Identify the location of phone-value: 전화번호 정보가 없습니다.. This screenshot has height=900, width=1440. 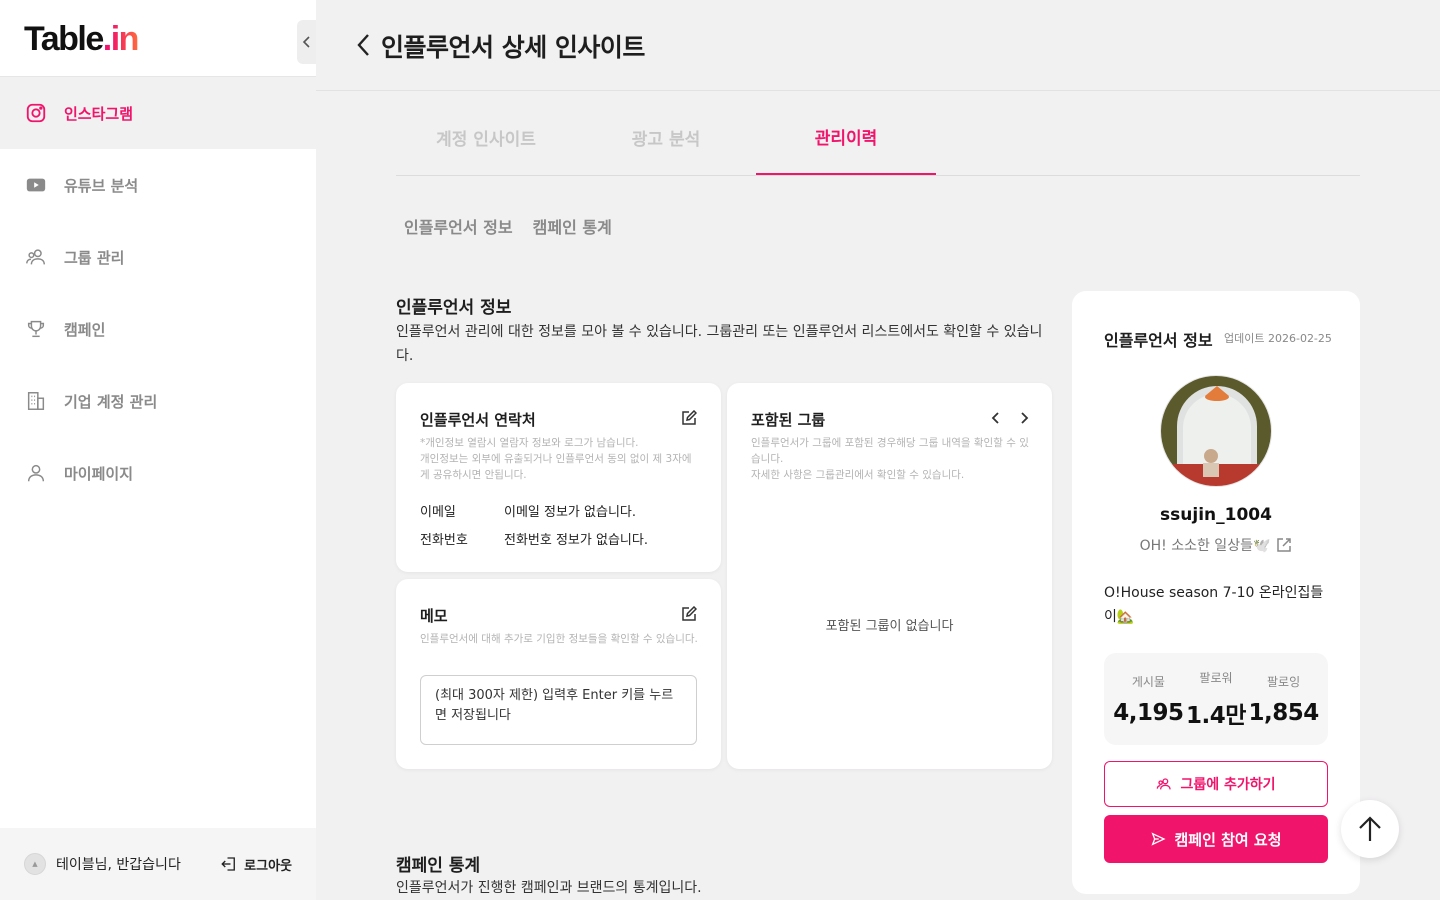
(576, 540).